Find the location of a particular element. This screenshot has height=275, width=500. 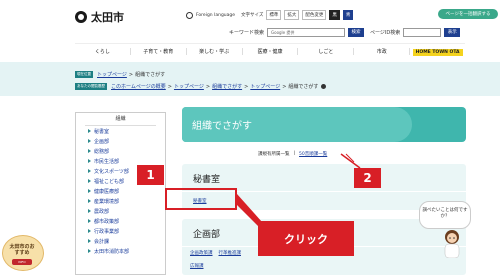

logo-text: 太田市 is located at coordinates (107, 17).